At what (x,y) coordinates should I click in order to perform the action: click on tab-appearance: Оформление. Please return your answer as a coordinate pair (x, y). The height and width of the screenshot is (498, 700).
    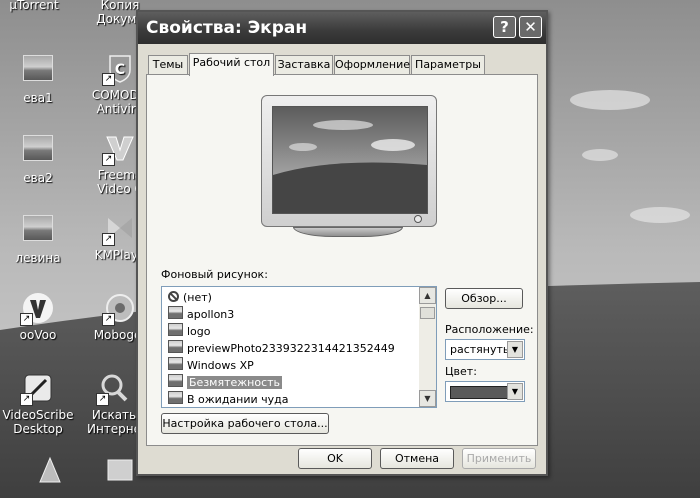
    Looking at the image, I should click on (372, 64).